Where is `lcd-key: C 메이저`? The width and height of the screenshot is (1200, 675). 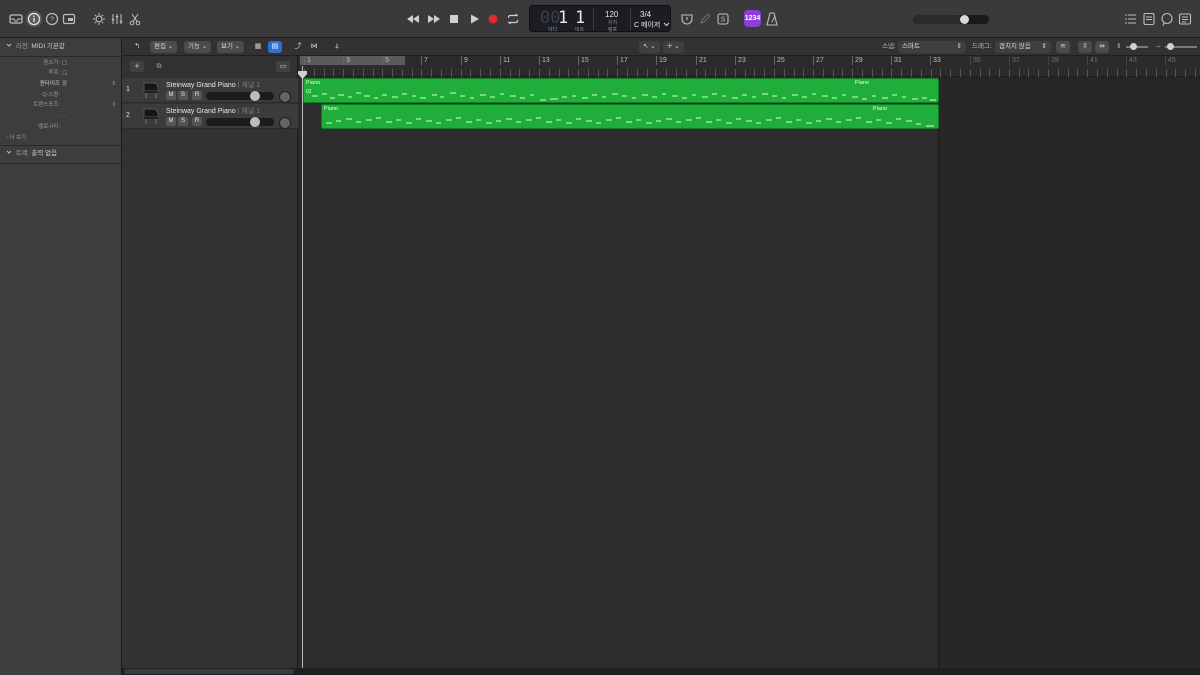
lcd-key: C 메이저 is located at coordinates (647, 25).